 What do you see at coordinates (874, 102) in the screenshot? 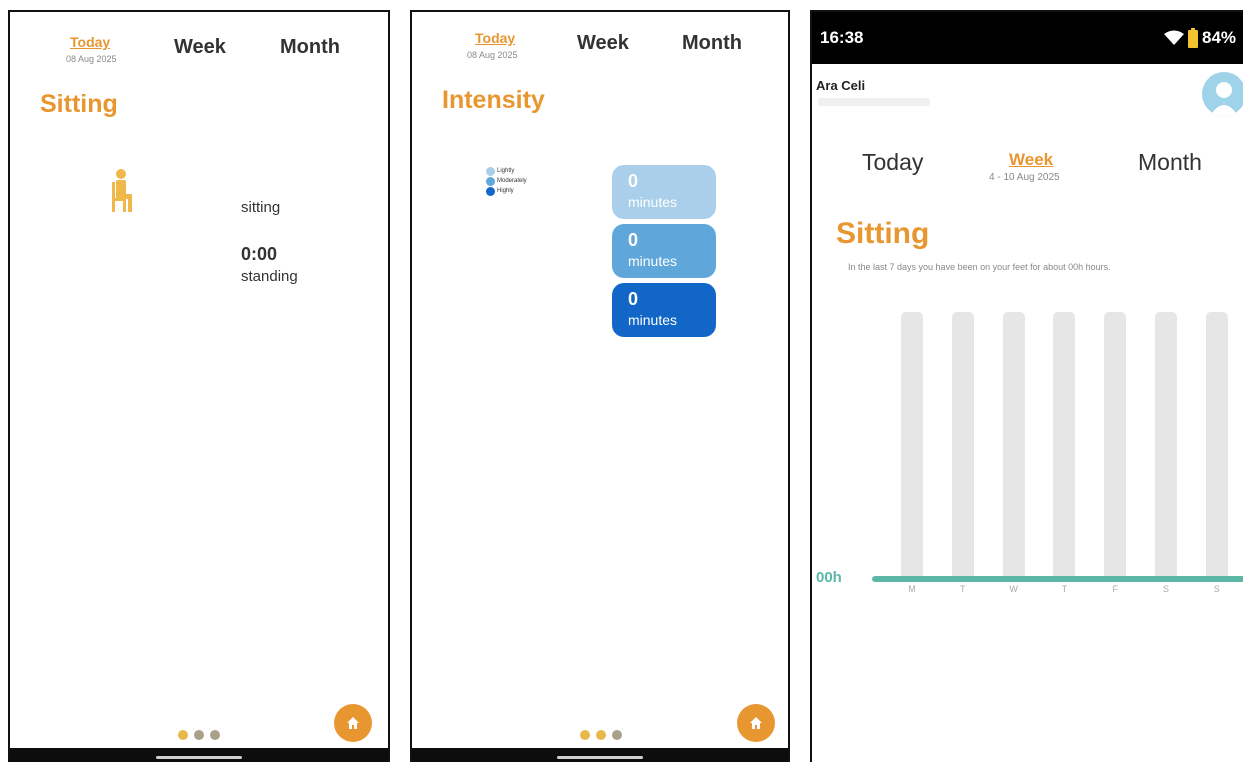
I see `user-detail-blurred` at bounding box center [874, 102].